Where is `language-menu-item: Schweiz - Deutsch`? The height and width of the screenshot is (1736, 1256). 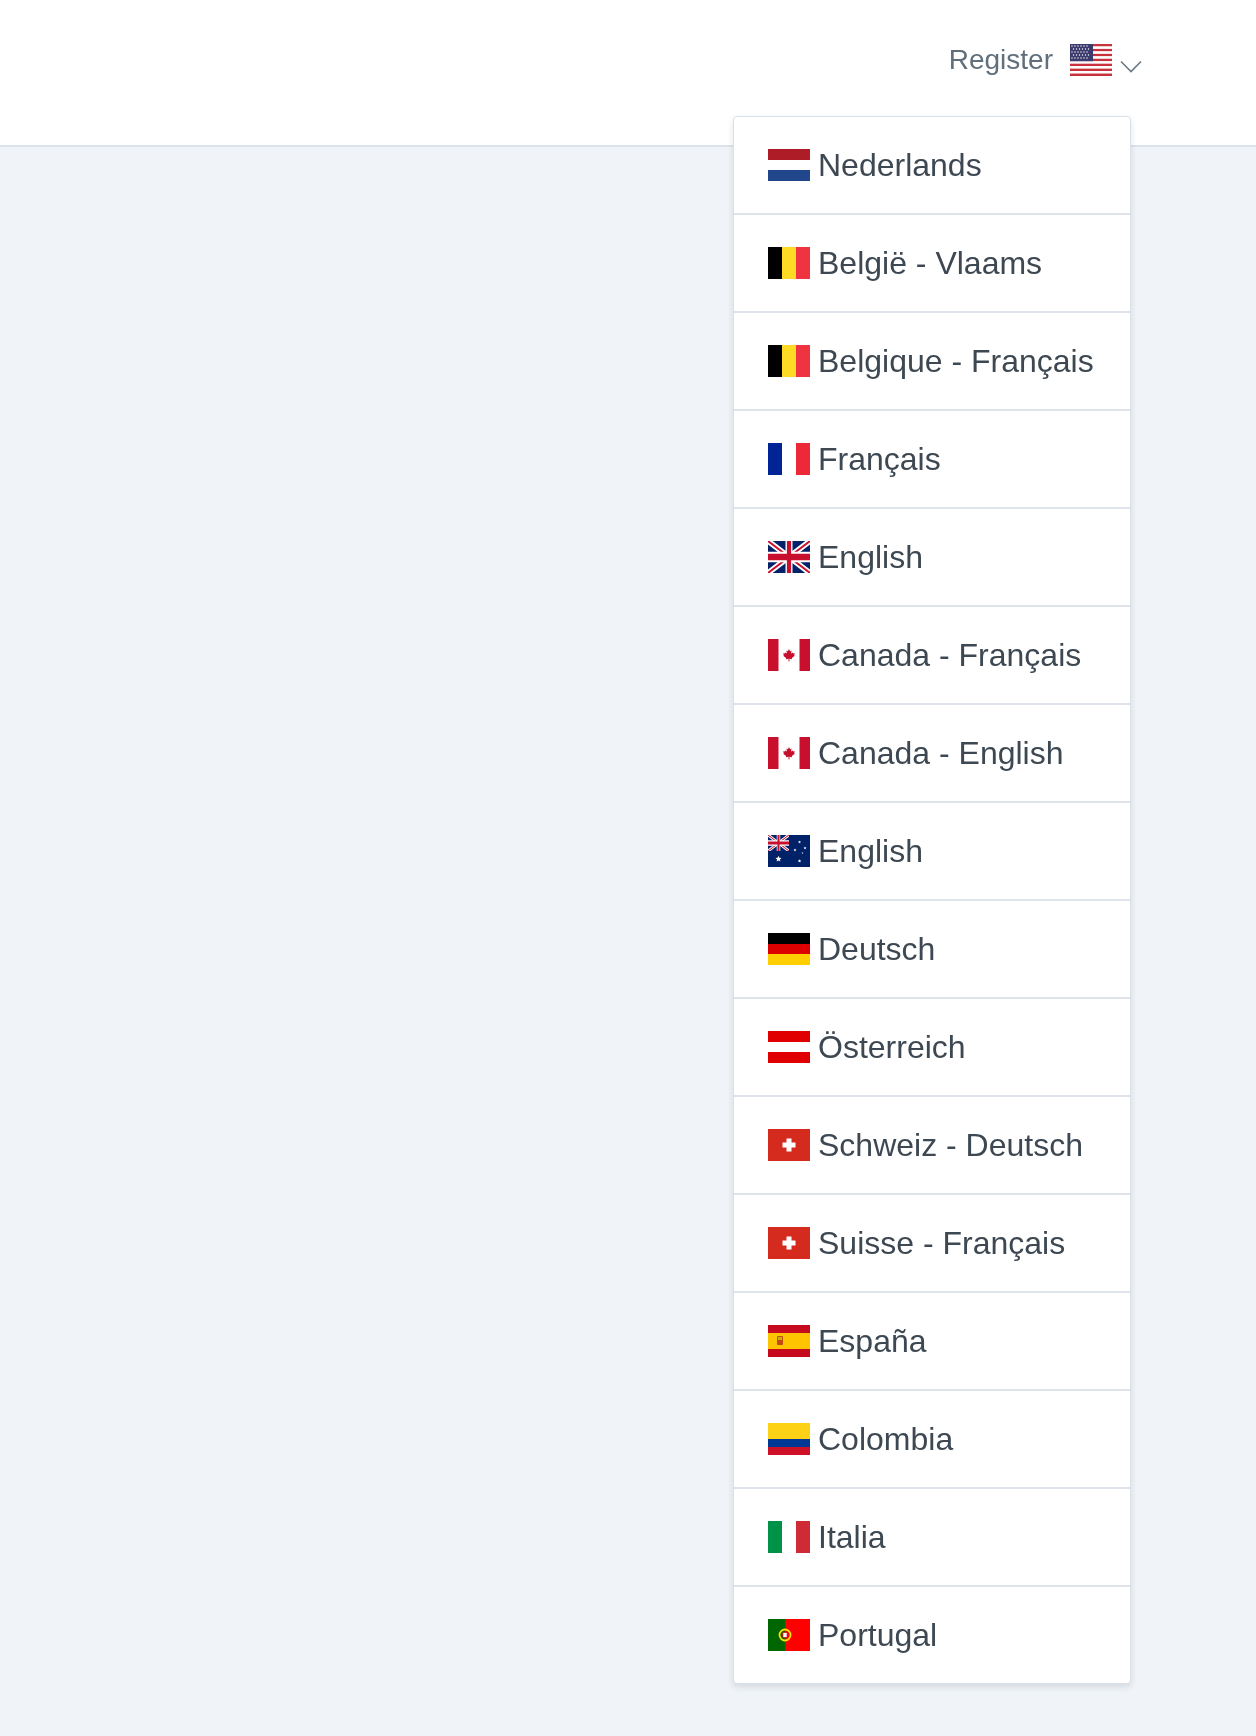 language-menu-item: Schweiz - Deutsch is located at coordinates (932, 1146).